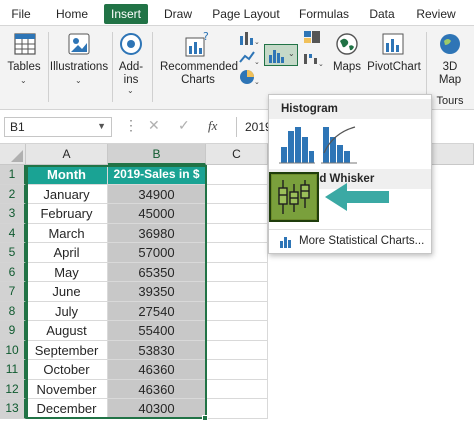 The height and width of the screenshot is (439, 474). Describe the element at coordinates (72, 14) in the screenshot. I see `tab-home: Home` at that location.